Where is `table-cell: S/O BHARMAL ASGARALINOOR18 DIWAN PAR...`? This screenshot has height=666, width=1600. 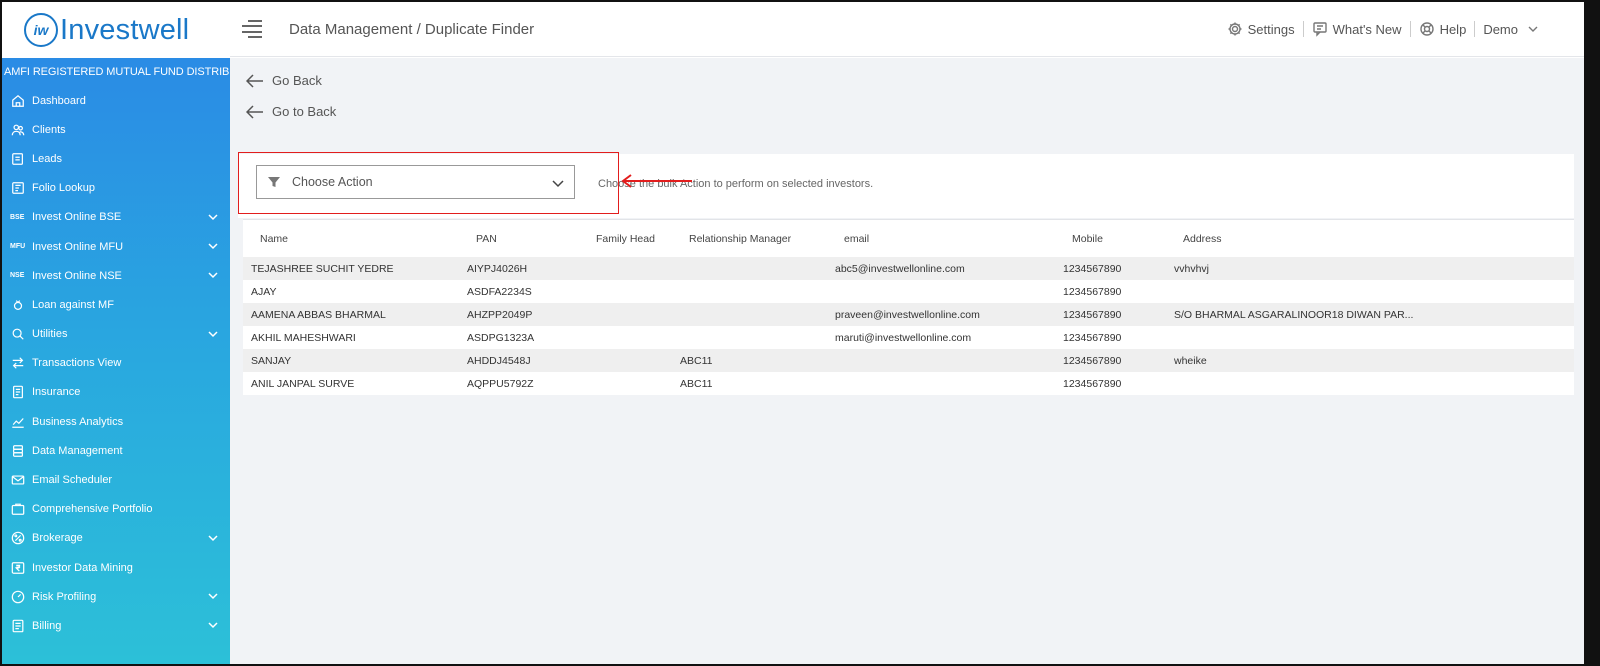
table-cell: S/O BHARMAL ASGARALINOOR18 DIWAN PAR... is located at coordinates (1294, 314).